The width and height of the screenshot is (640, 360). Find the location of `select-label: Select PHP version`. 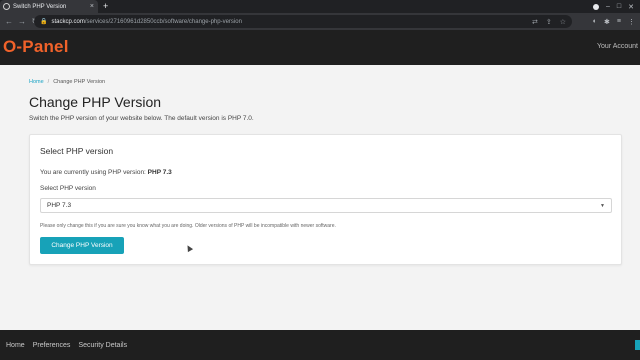

select-label: Select PHP version is located at coordinates (68, 188).